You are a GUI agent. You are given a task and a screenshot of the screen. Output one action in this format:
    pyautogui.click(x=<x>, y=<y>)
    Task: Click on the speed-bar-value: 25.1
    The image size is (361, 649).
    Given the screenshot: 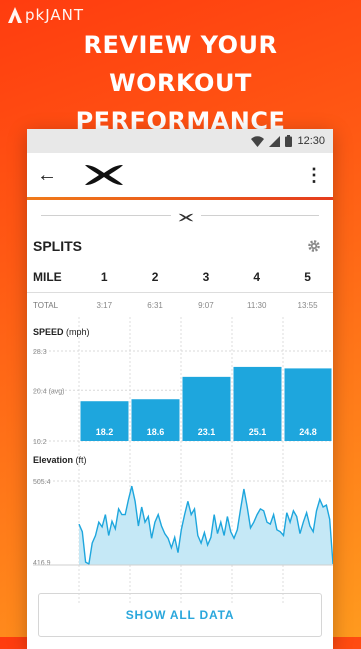 What is the action you would take?
    pyautogui.click(x=258, y=432)
    